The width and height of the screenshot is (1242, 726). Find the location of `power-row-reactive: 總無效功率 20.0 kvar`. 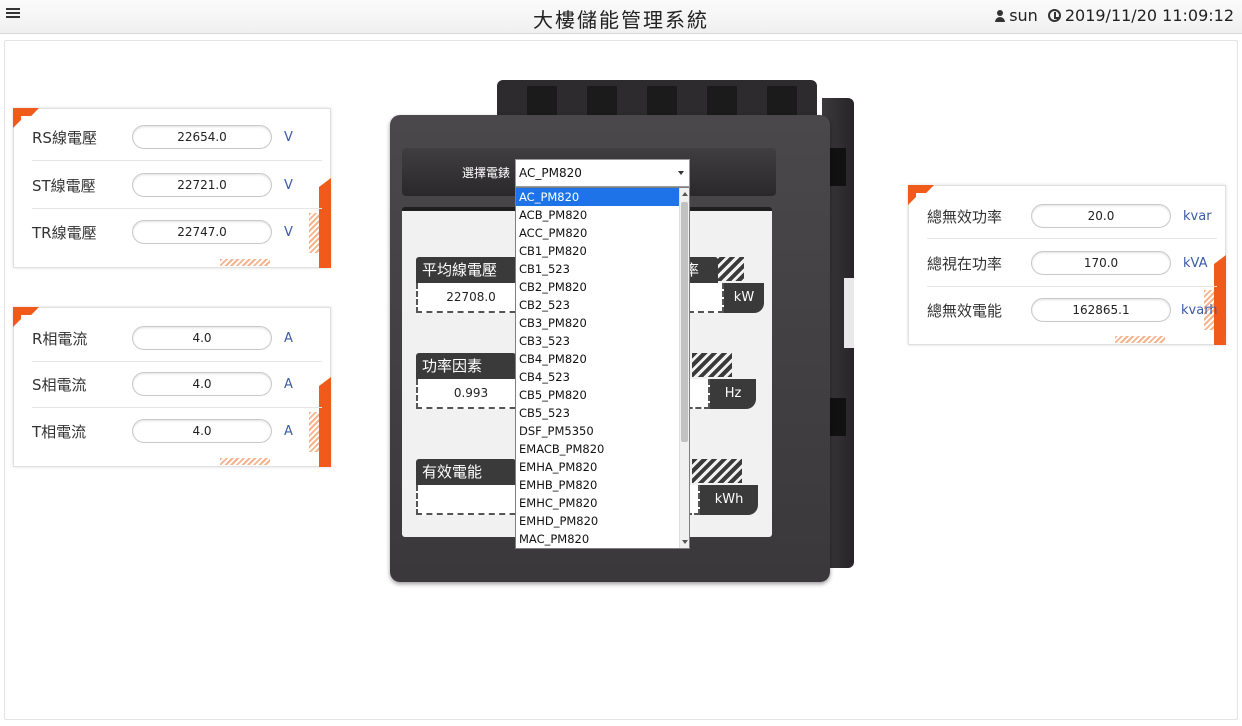

power-row-reactive: 總無效功率 20.0 kvar is located at coordinates (1069, 216).